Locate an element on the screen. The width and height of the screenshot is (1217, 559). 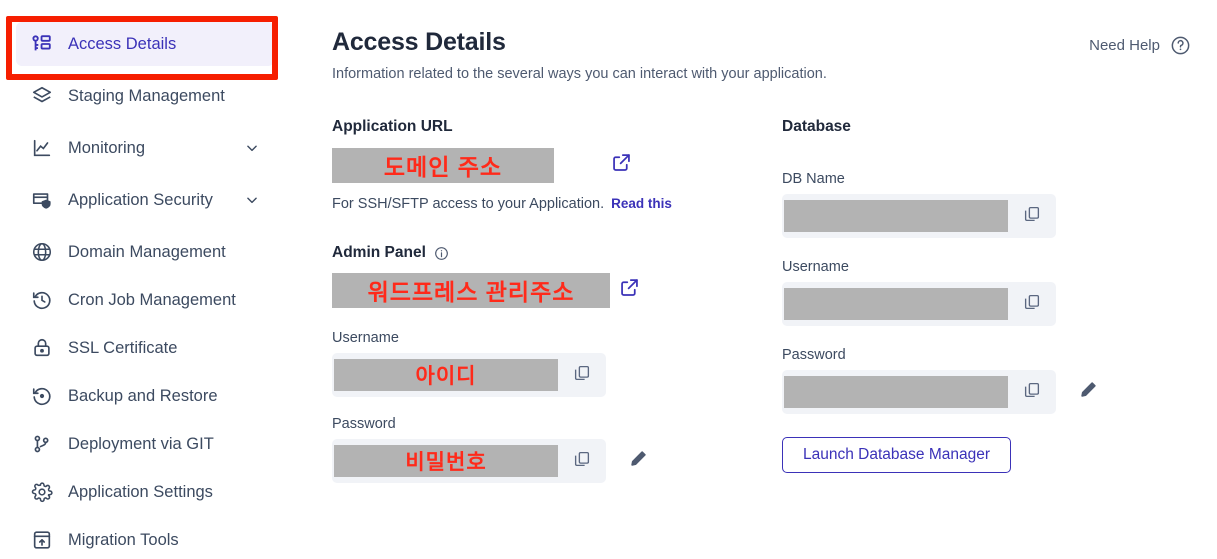
sidebar-item-staging-management: Staging Management is located at coordinates (145, 96).